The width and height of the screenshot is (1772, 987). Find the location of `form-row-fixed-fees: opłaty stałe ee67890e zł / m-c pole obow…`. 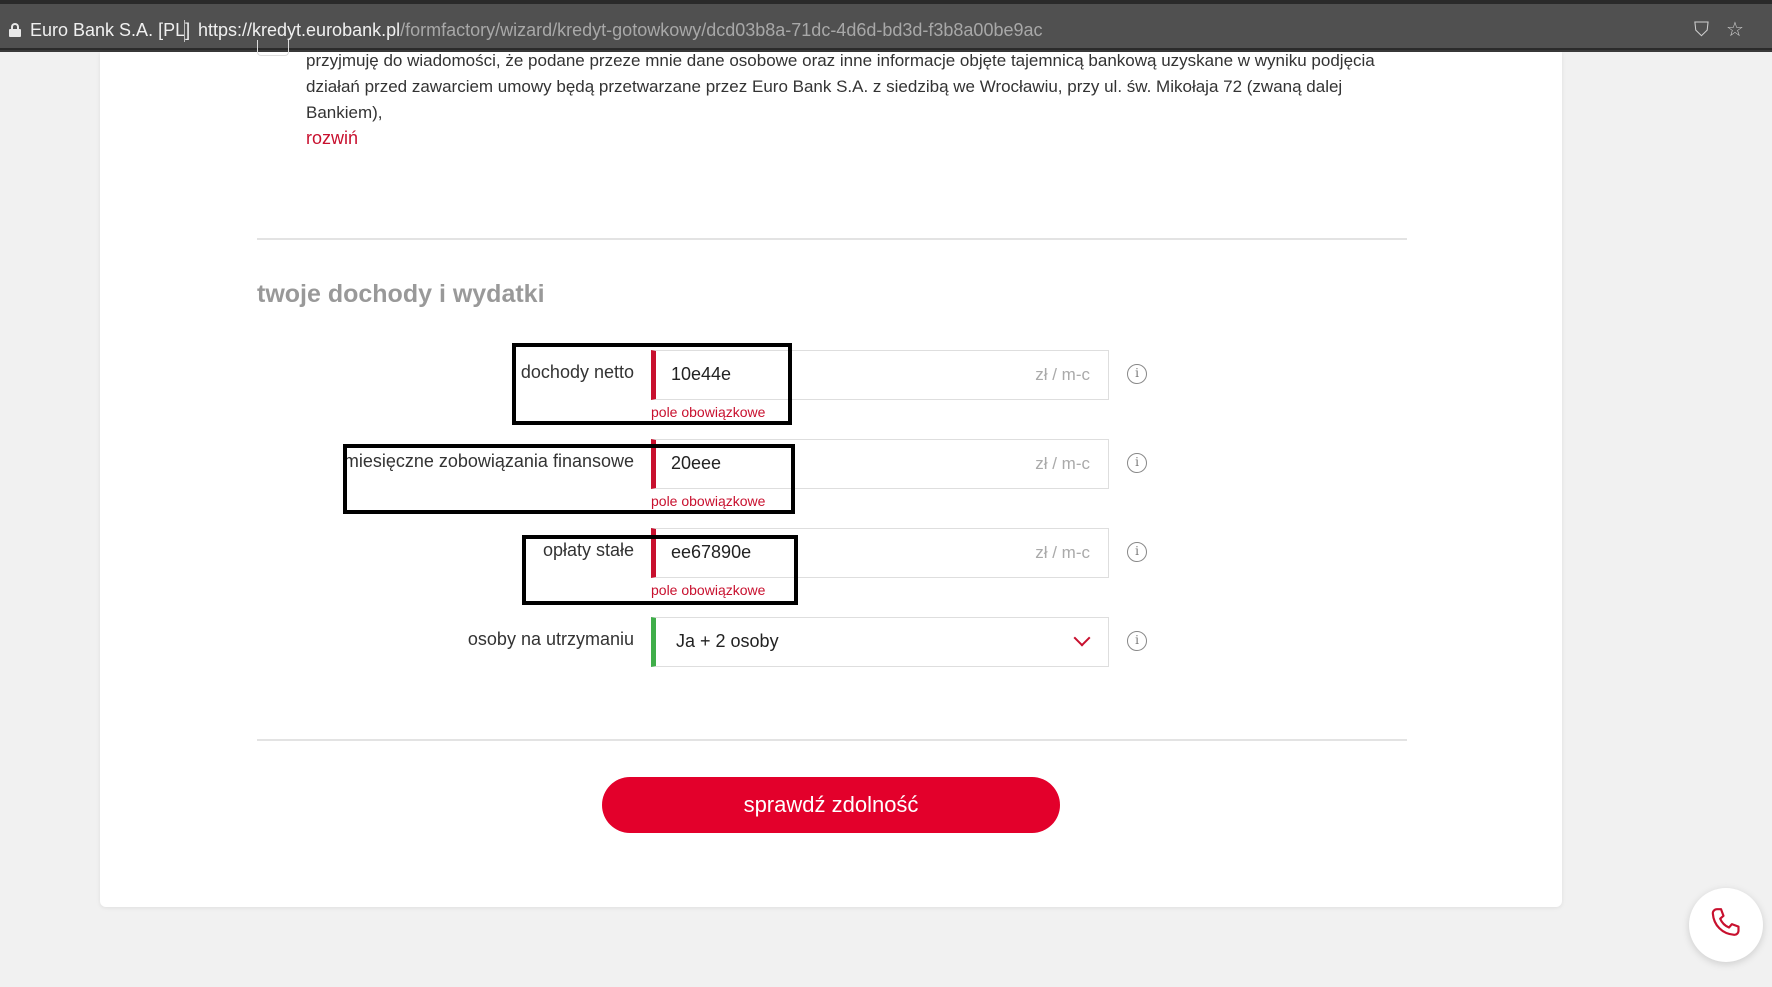

form-row-fixed-fees: opłaty stałe ee67890e zł / m-c pole obow… is located at coordinates (886, 568).